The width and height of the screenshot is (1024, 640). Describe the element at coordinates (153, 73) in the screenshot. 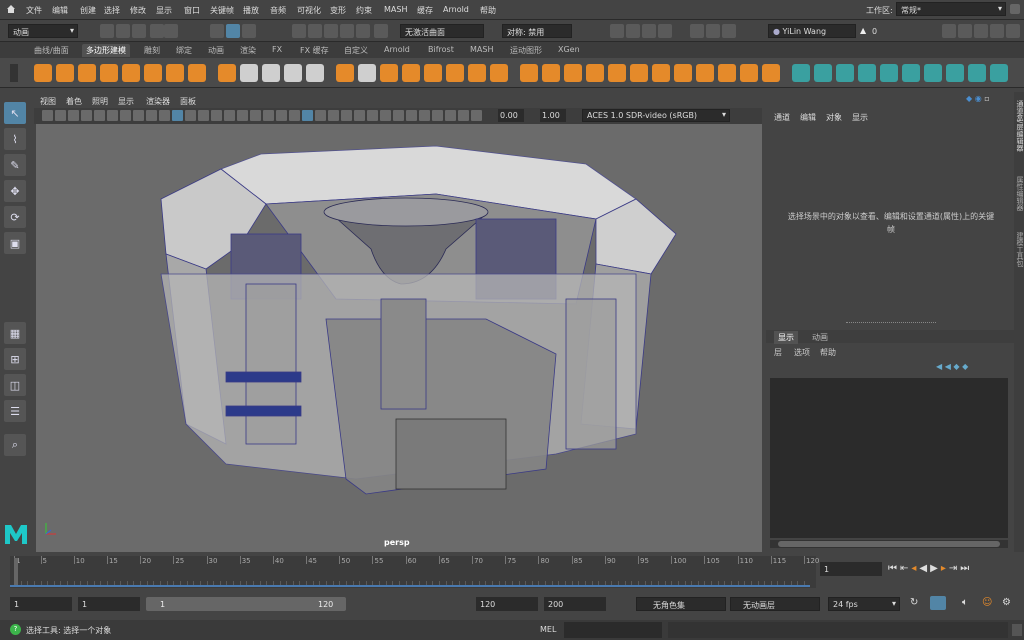

I see `plane-icon` at that location.